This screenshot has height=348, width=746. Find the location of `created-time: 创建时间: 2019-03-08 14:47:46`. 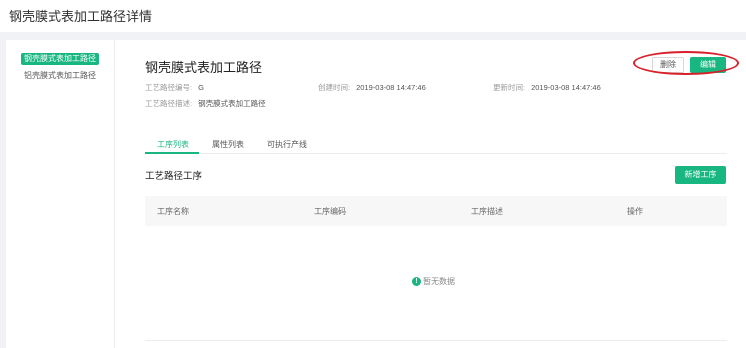

created-time: 创建时间: 2019-03-08 14:47:46 is located at coordinates (372, 87).